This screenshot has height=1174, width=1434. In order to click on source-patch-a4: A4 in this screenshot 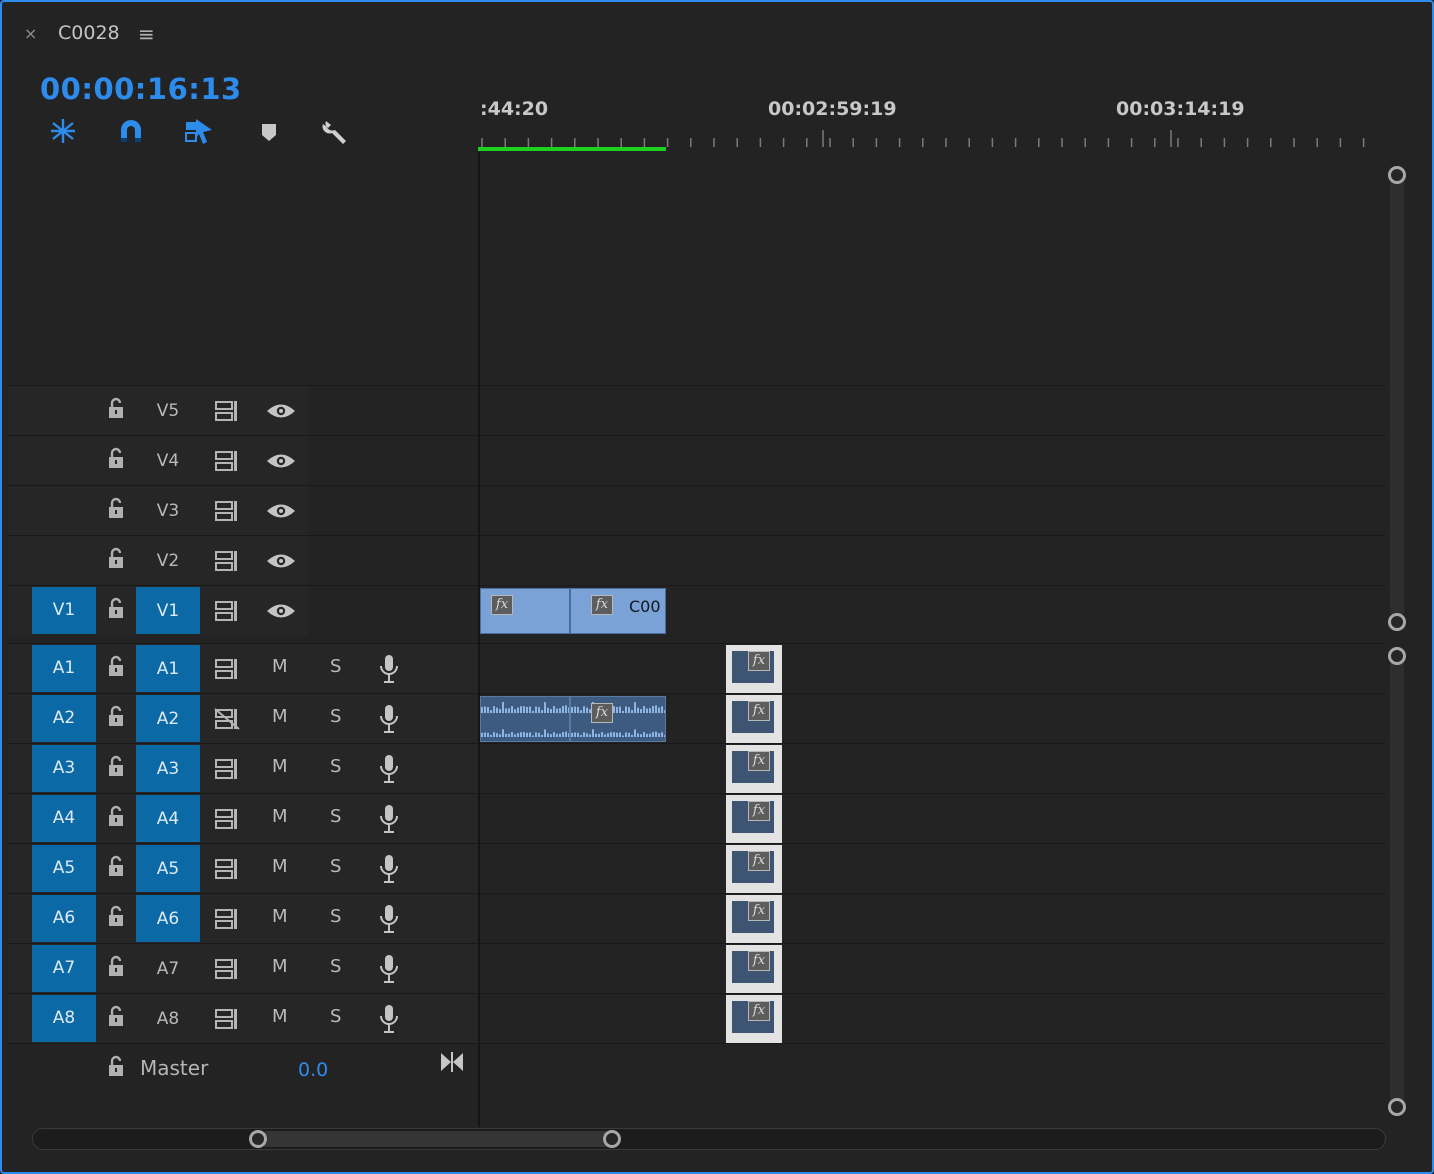, I will do `click(64, 818)`.